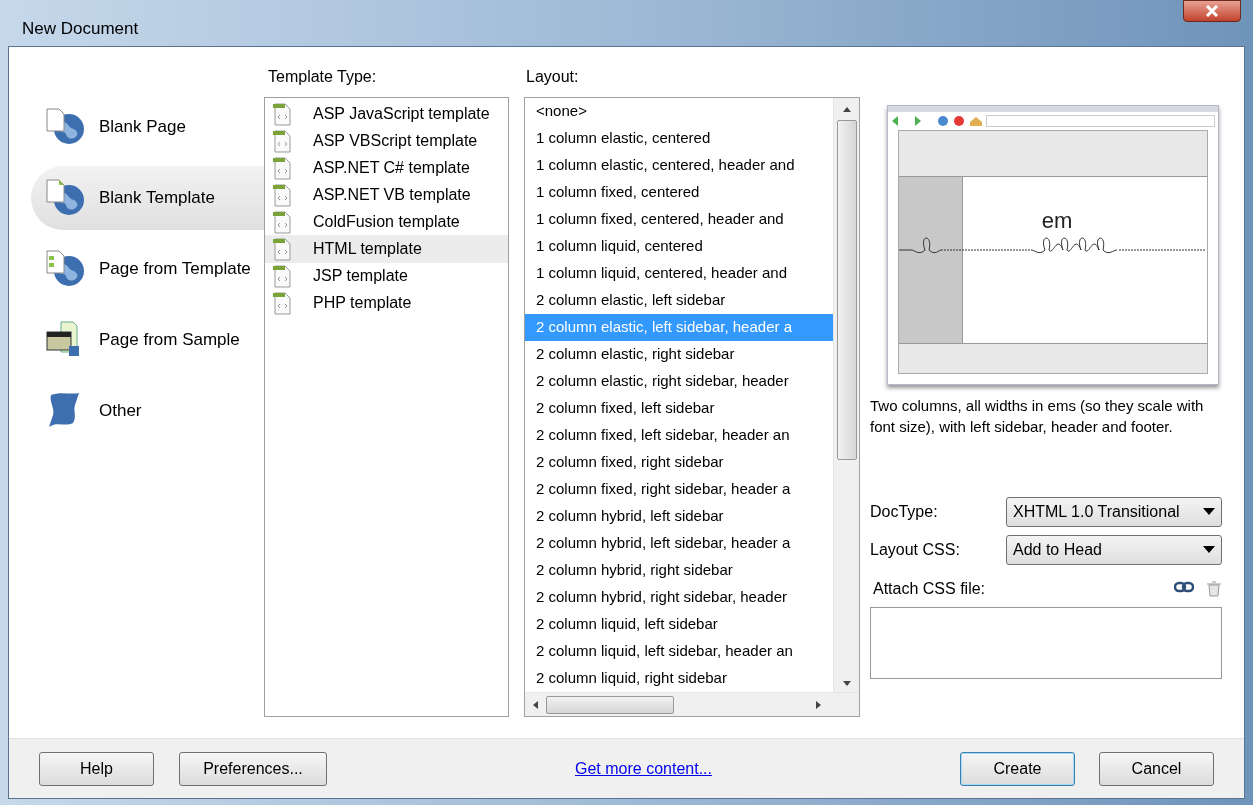 The height and width of the screenshot is (805, 1253). What do you see at coordinates (1184, 587) in the screenshot?
I see `link-chain-icon` at bounding box center [1184, 587].